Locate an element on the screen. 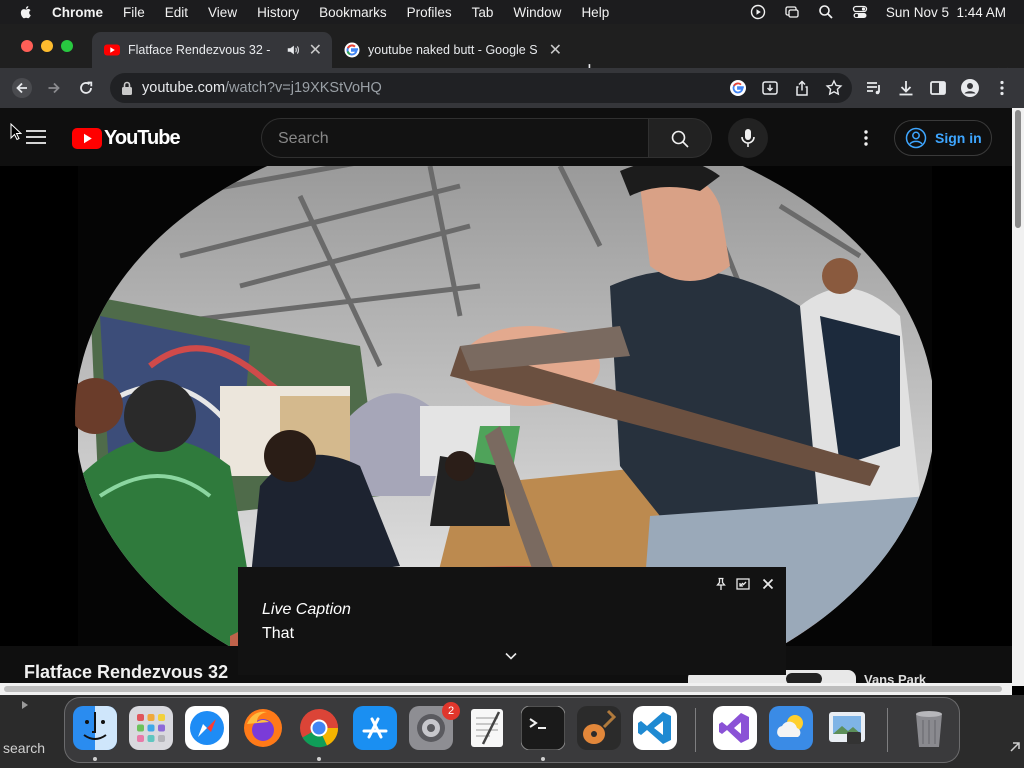 This screenshot has width=1024, height=768. app-store-icon is located at coordinates (375, 728).